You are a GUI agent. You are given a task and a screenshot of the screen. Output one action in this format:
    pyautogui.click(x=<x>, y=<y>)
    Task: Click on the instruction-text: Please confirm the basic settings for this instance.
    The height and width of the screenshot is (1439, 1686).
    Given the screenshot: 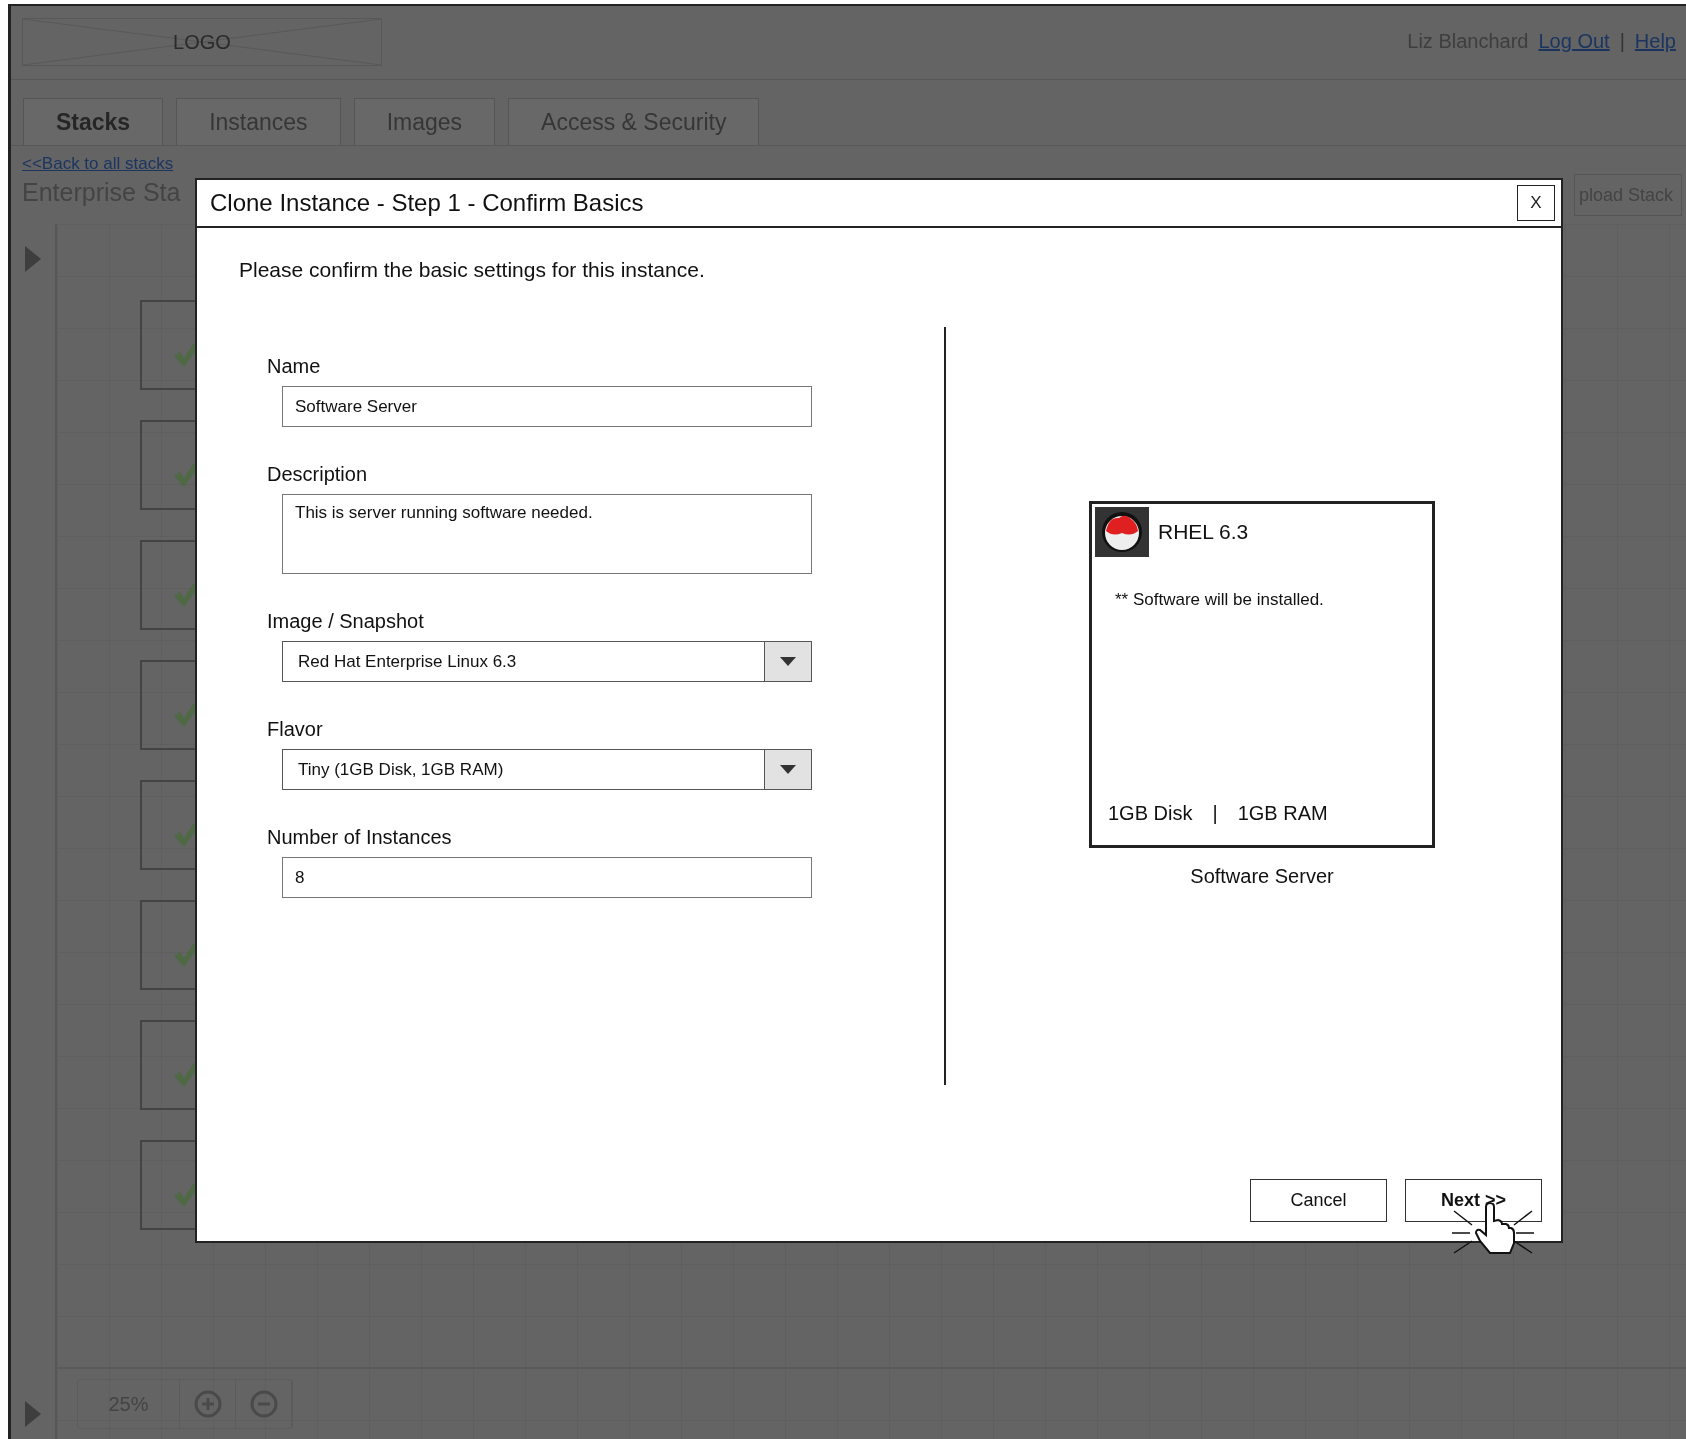 What is the action you would take?
    pyautogui.click(x=472, y=270)
    